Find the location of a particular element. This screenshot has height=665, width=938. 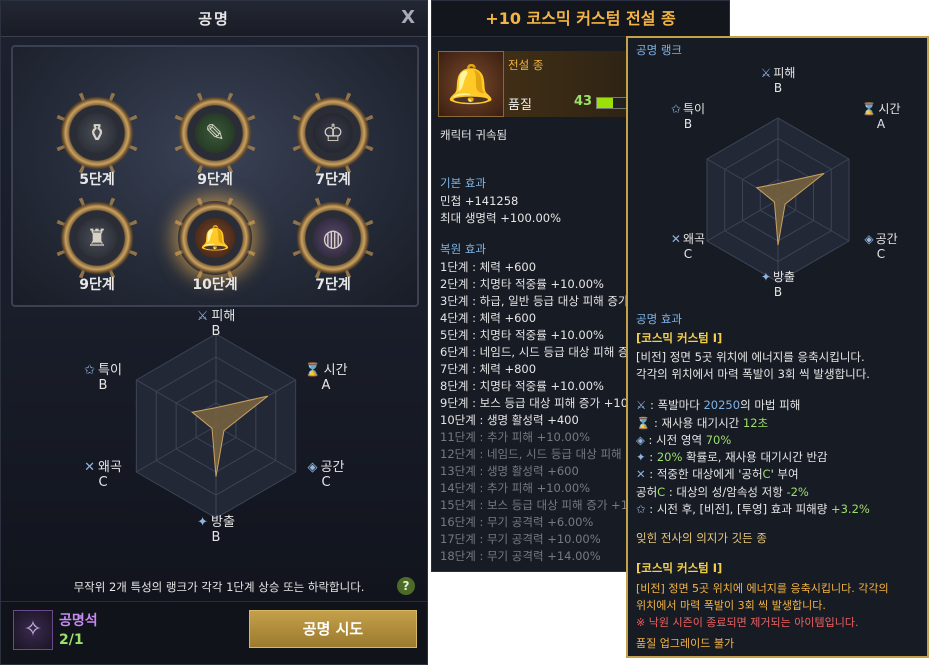

stat-void-detail: 공허C : 대상의 성/암속성 저항 -2% is located at coordinates (722, 492).